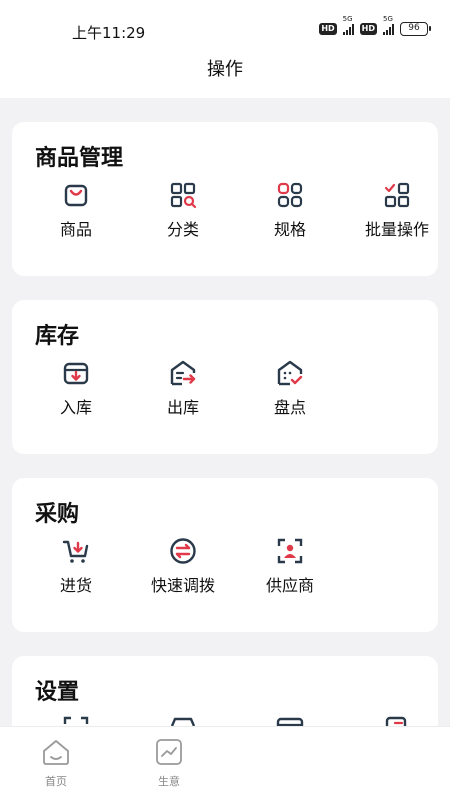 The height and width of the screenshot is (800, 450). I want to click on tab-home: 首页, so click(56, 763).